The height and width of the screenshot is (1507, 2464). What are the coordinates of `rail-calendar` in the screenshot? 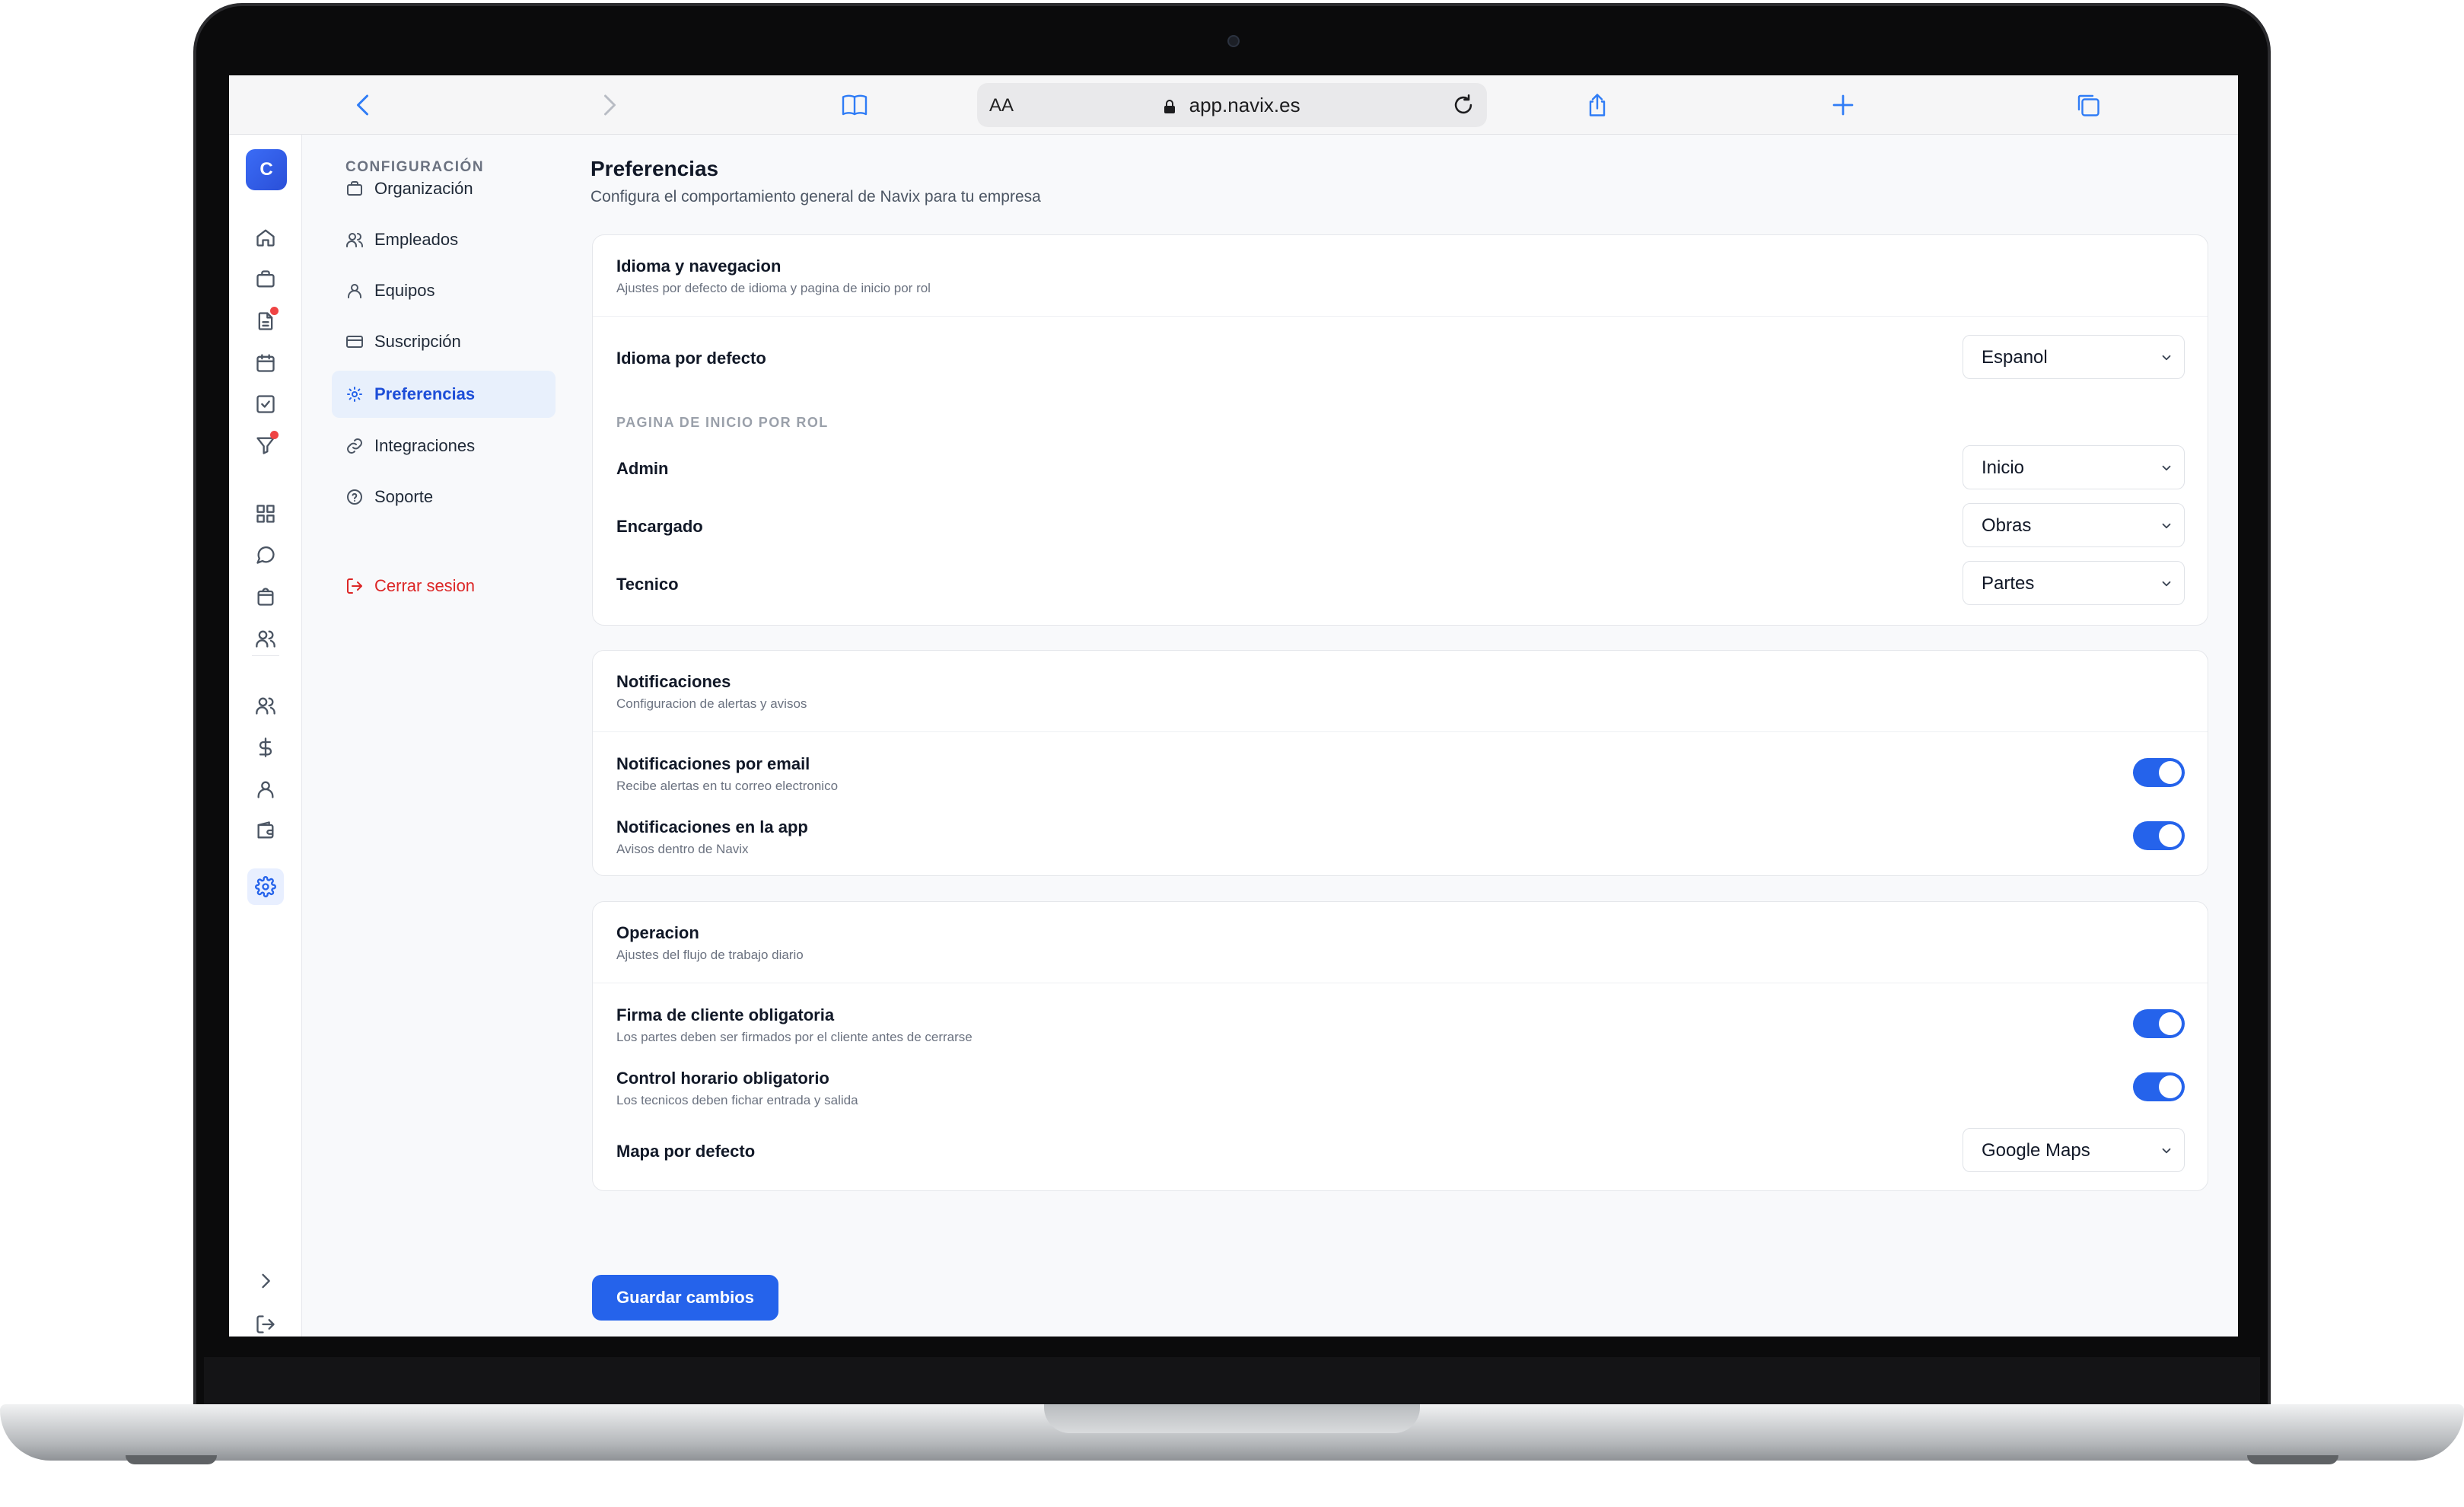 It's located at (265, 363).